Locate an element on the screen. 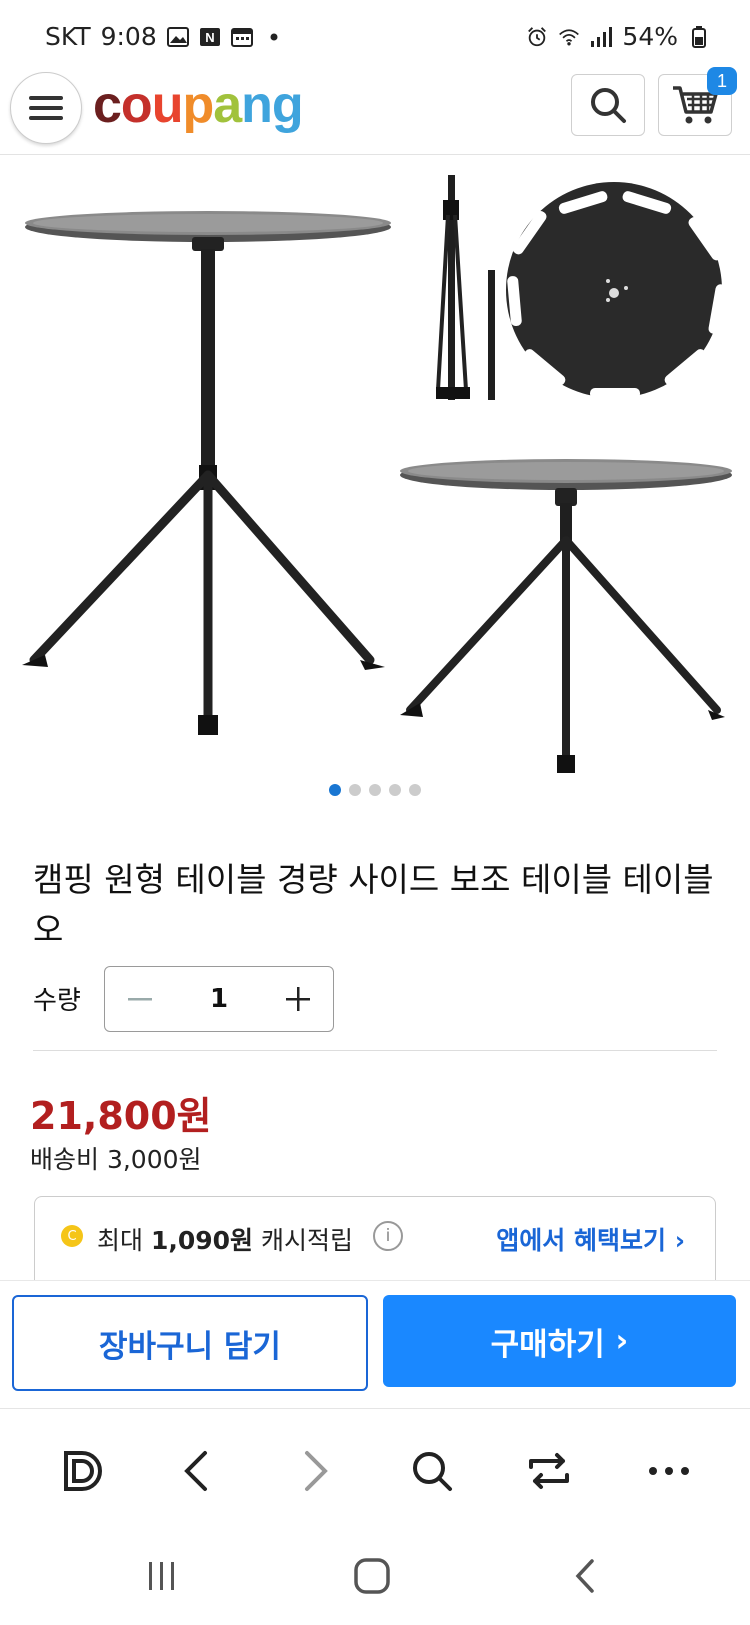  coupang-logo: coupang is located at coordinates (198, 105).